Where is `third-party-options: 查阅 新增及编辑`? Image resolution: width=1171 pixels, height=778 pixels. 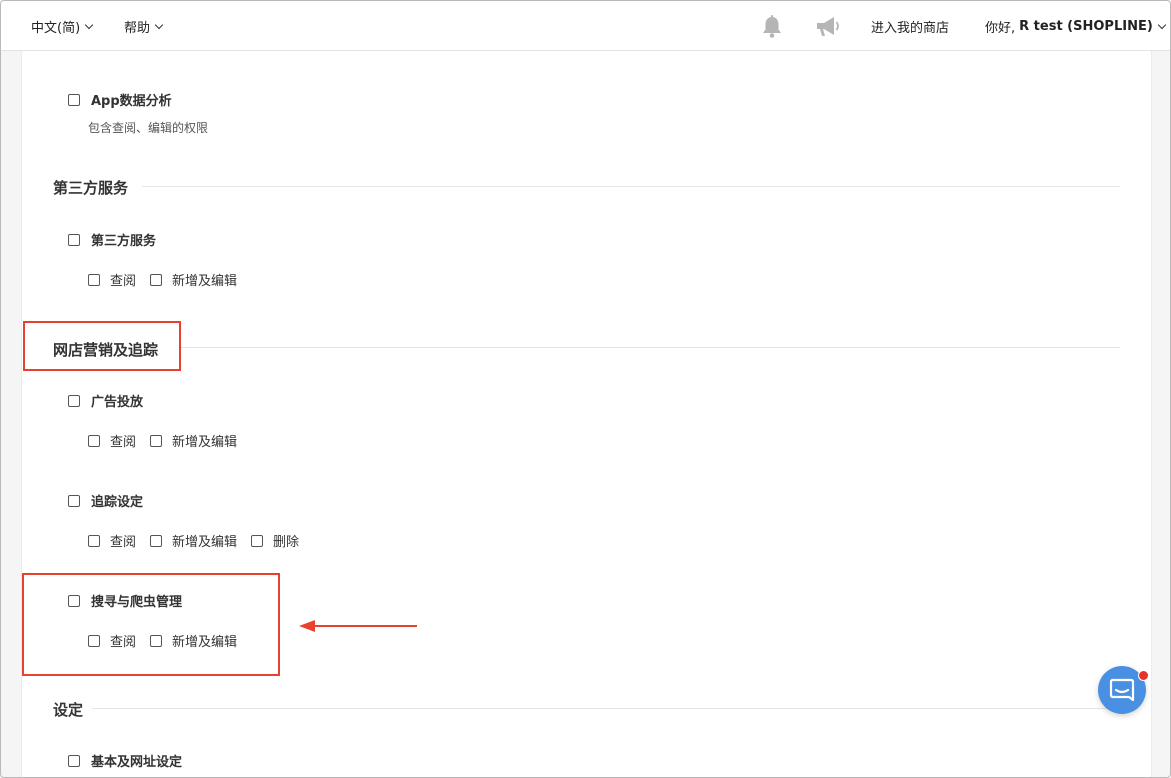
third-party-options: 查阅 新增及编辑 is located at coordinates (169, 279).